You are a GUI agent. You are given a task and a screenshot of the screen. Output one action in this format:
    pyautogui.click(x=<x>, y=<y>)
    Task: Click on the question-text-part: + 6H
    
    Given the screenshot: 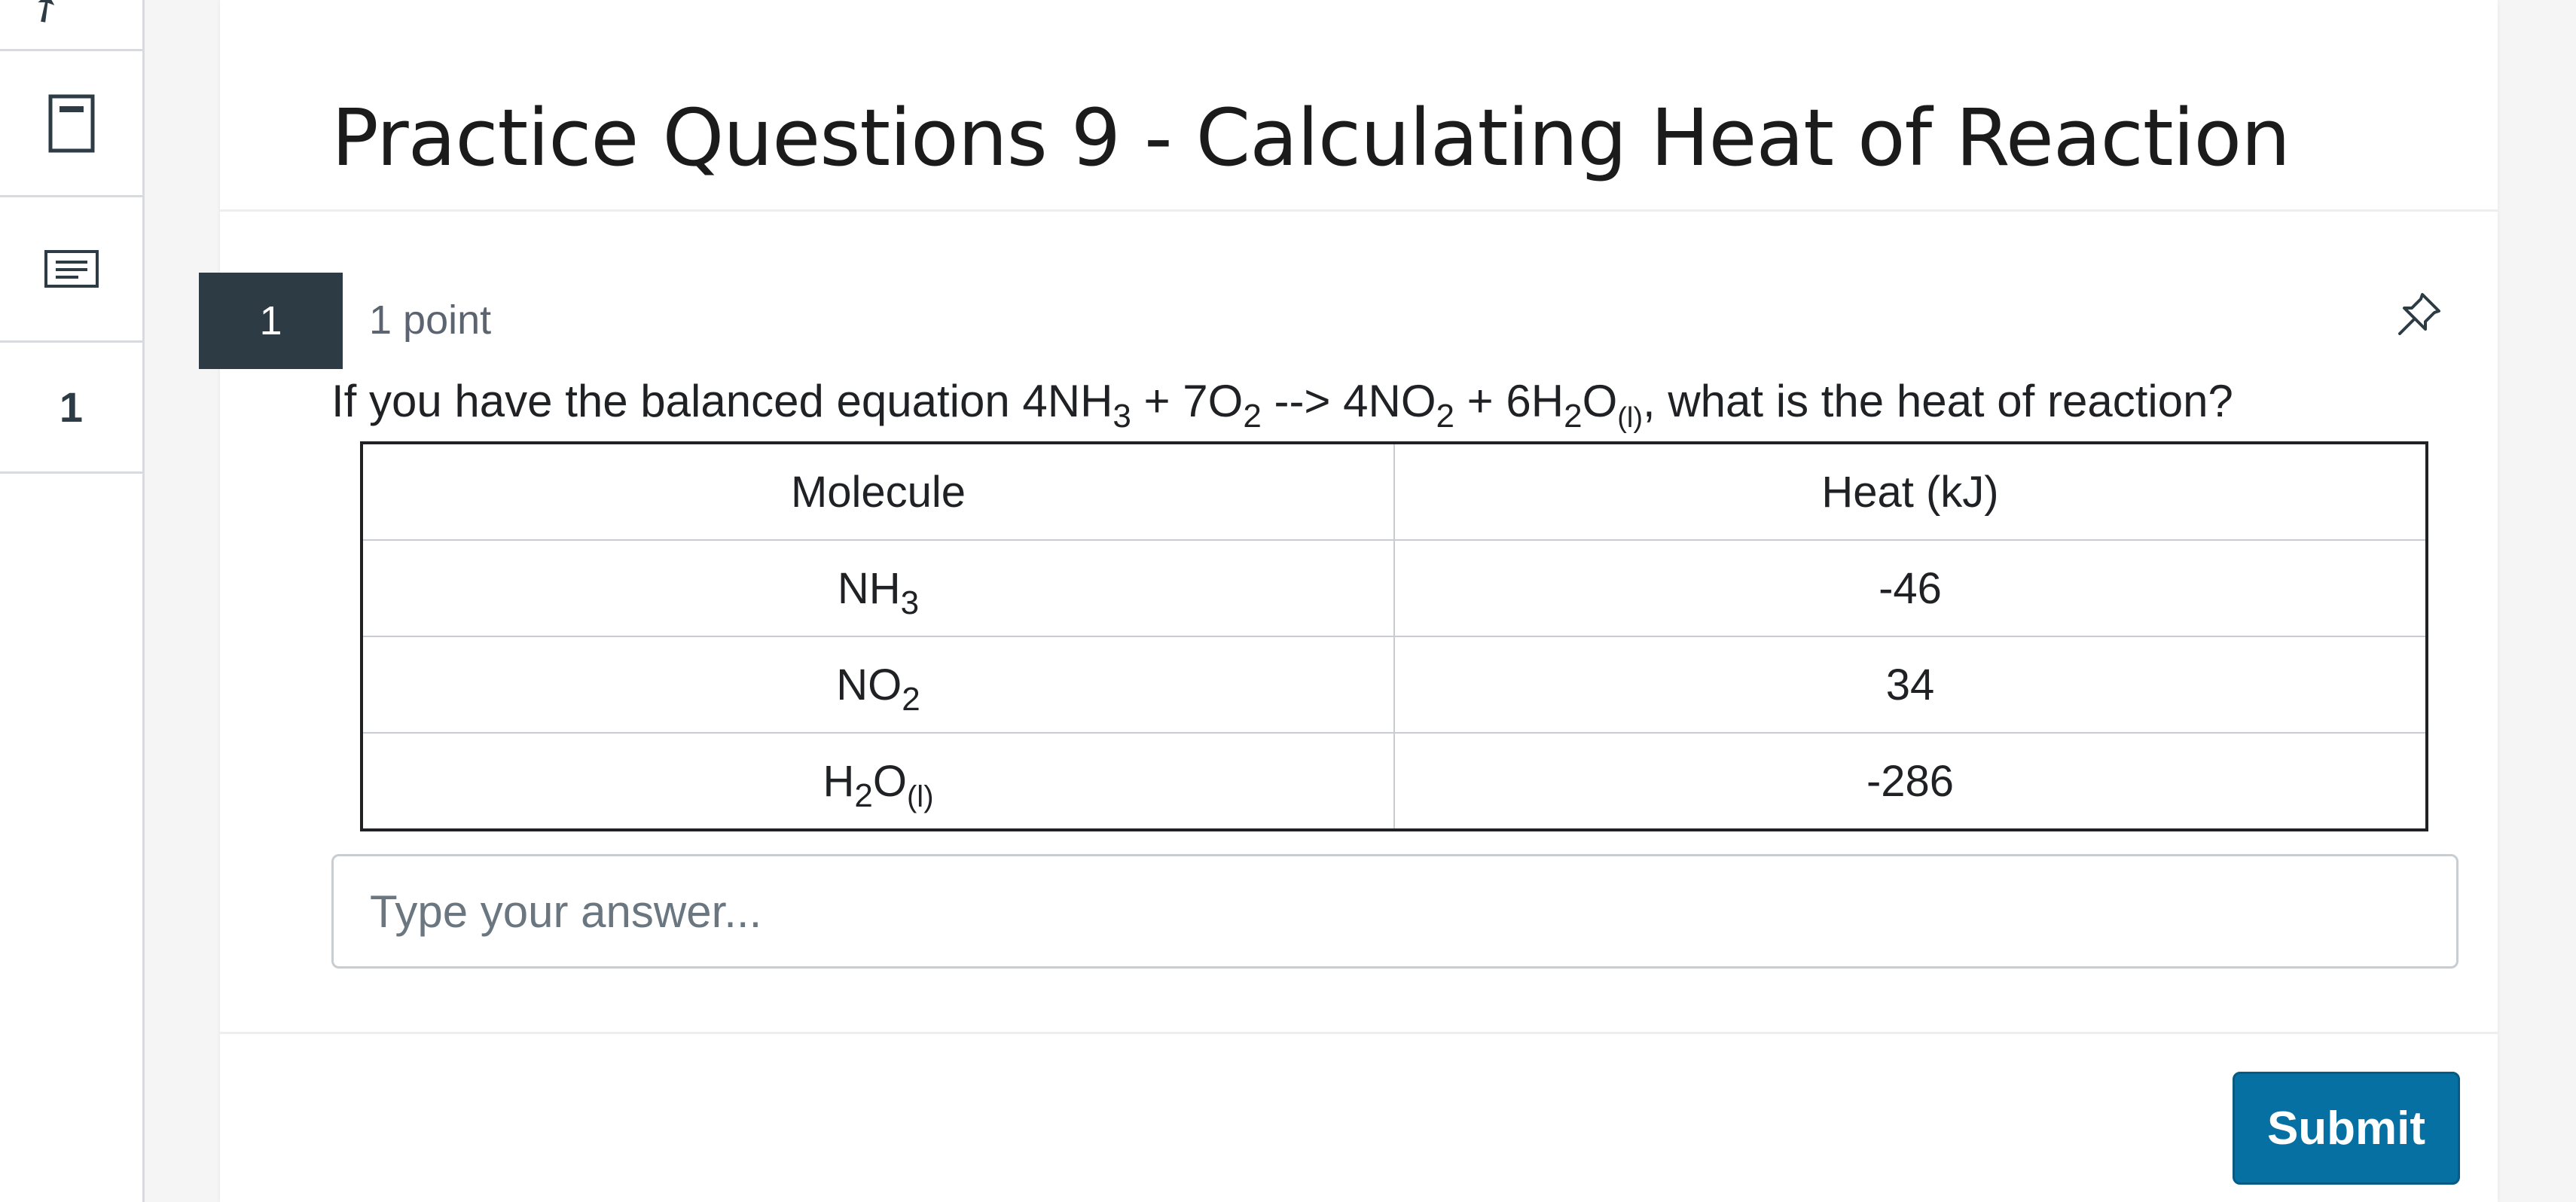 What is the action you would take?
    pyautogui.click(x=1509, y=401)
    